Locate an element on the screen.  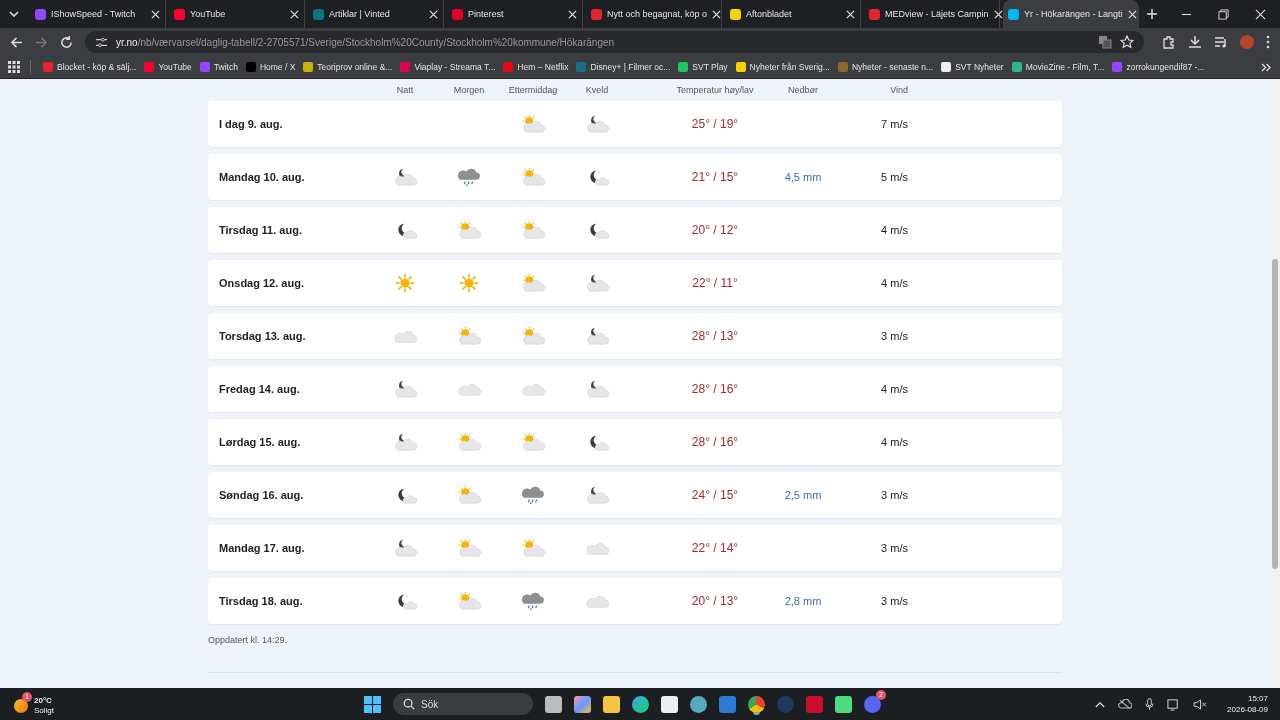
day-label: Torsdag 13. aug. is located at coordinates (263, 336).